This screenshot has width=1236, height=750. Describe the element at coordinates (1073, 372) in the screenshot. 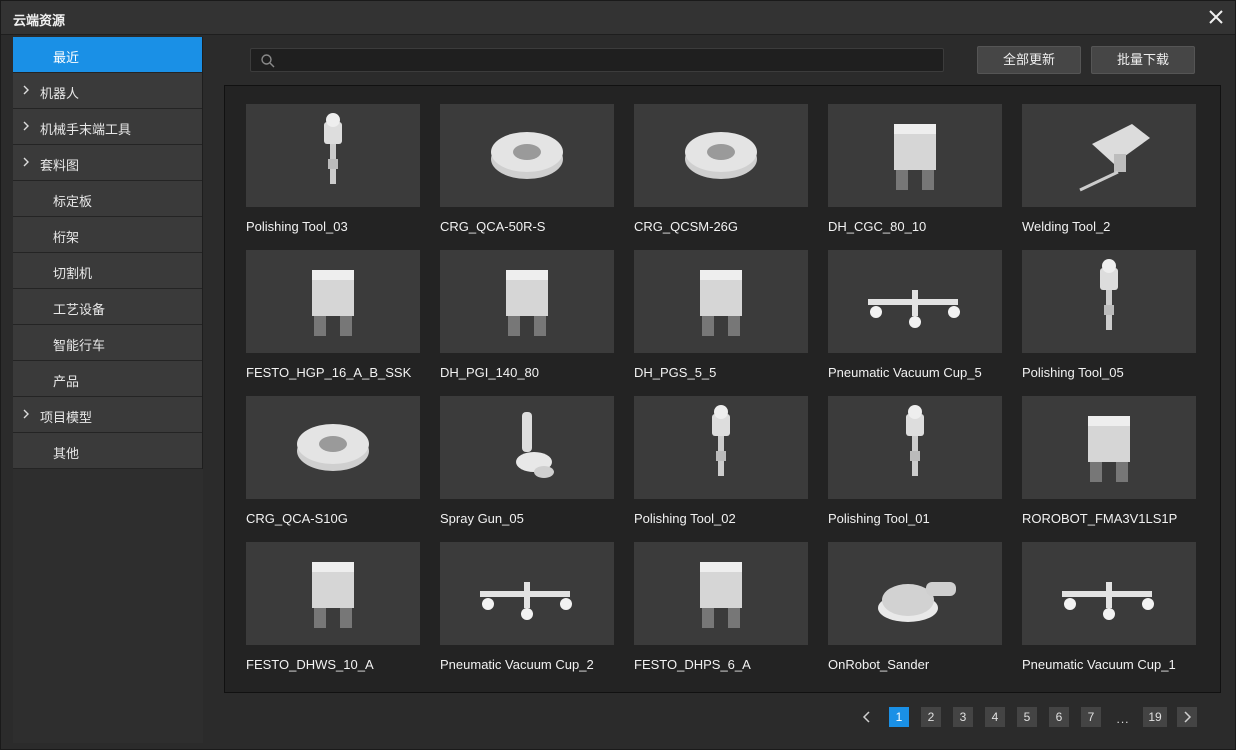

I see `resource-name: Polishing Tool_05` at that location.